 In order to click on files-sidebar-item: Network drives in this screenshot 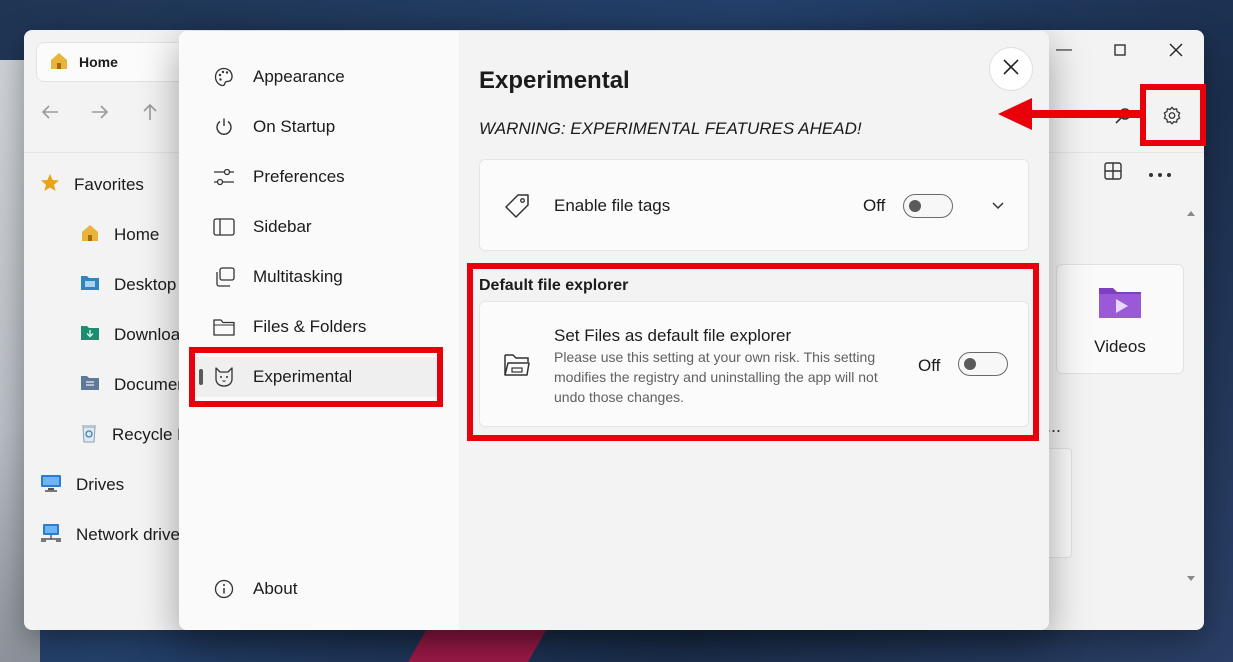, I will do `click(120, 535)`.